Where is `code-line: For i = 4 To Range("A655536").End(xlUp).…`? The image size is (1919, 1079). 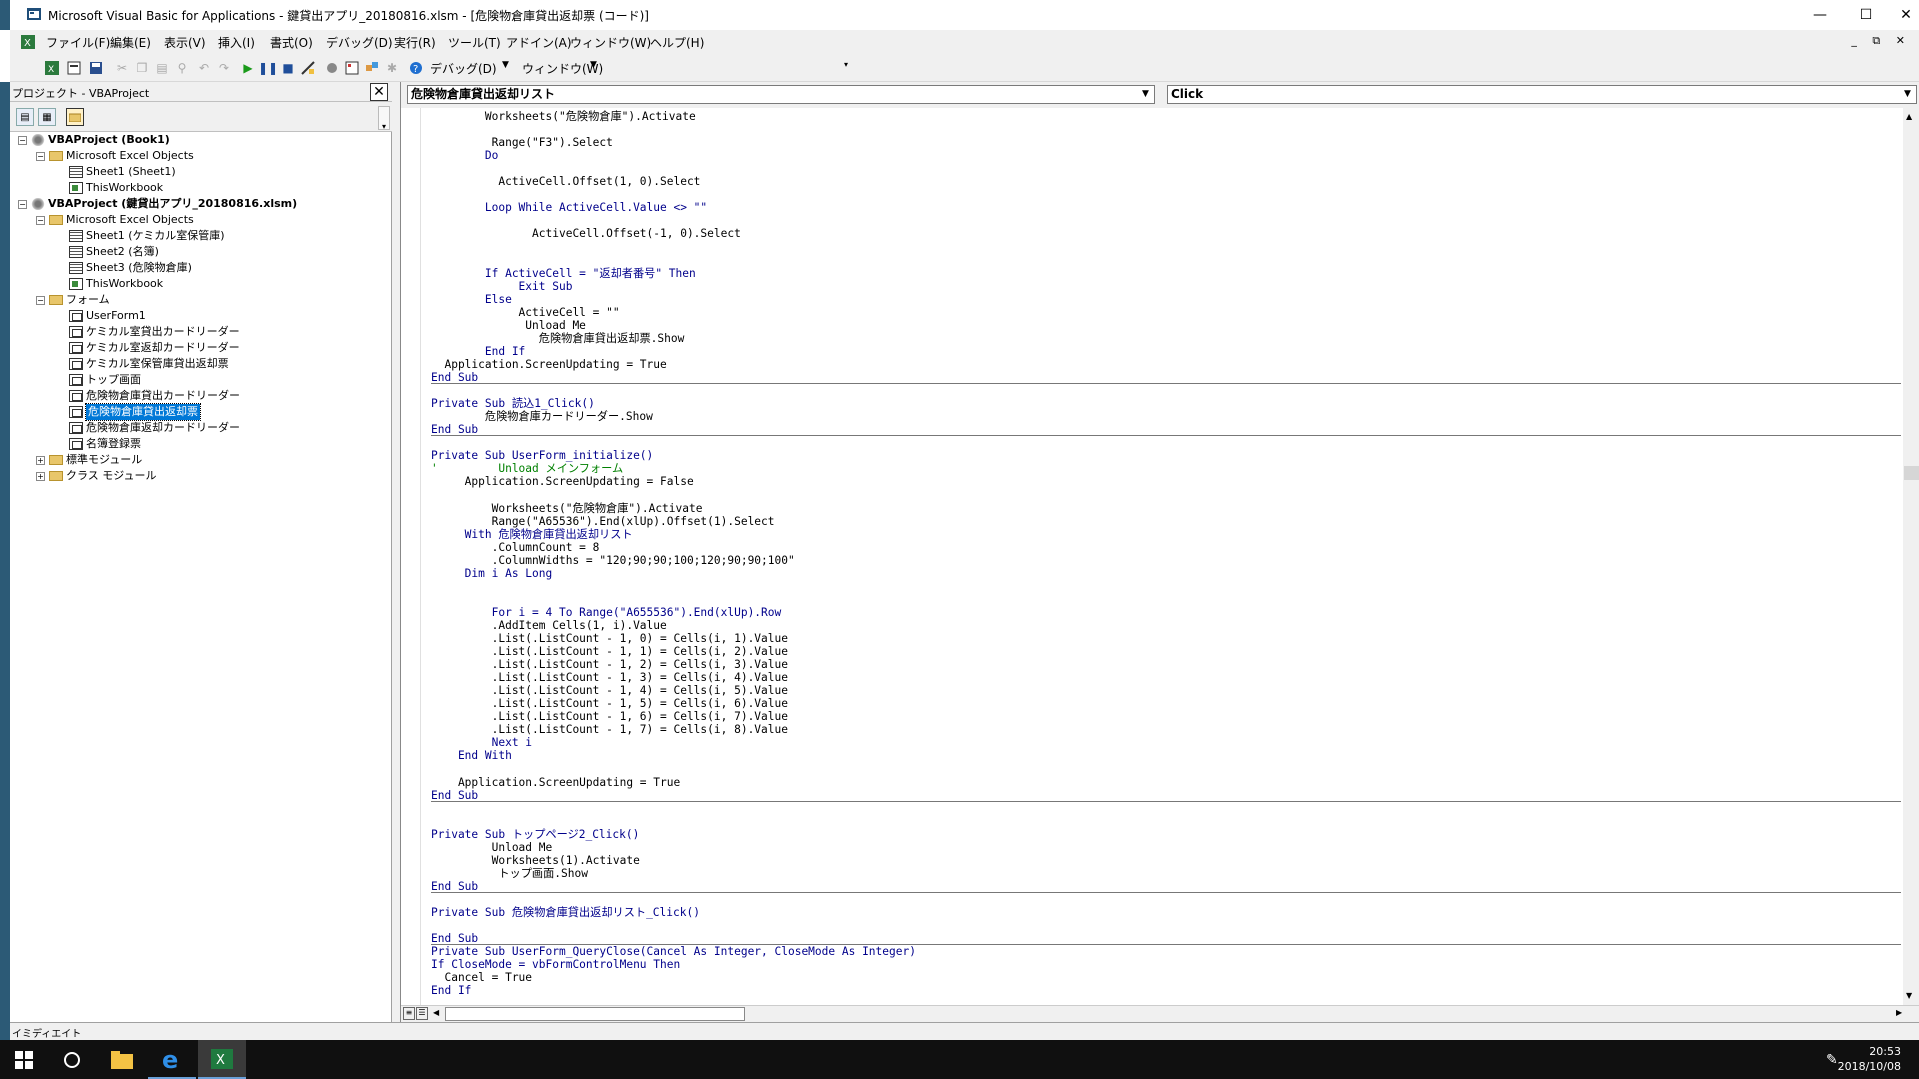 code-line: For i = 4 To Range("A655536").End(xlUp).… is located at coordinates (606, 612).